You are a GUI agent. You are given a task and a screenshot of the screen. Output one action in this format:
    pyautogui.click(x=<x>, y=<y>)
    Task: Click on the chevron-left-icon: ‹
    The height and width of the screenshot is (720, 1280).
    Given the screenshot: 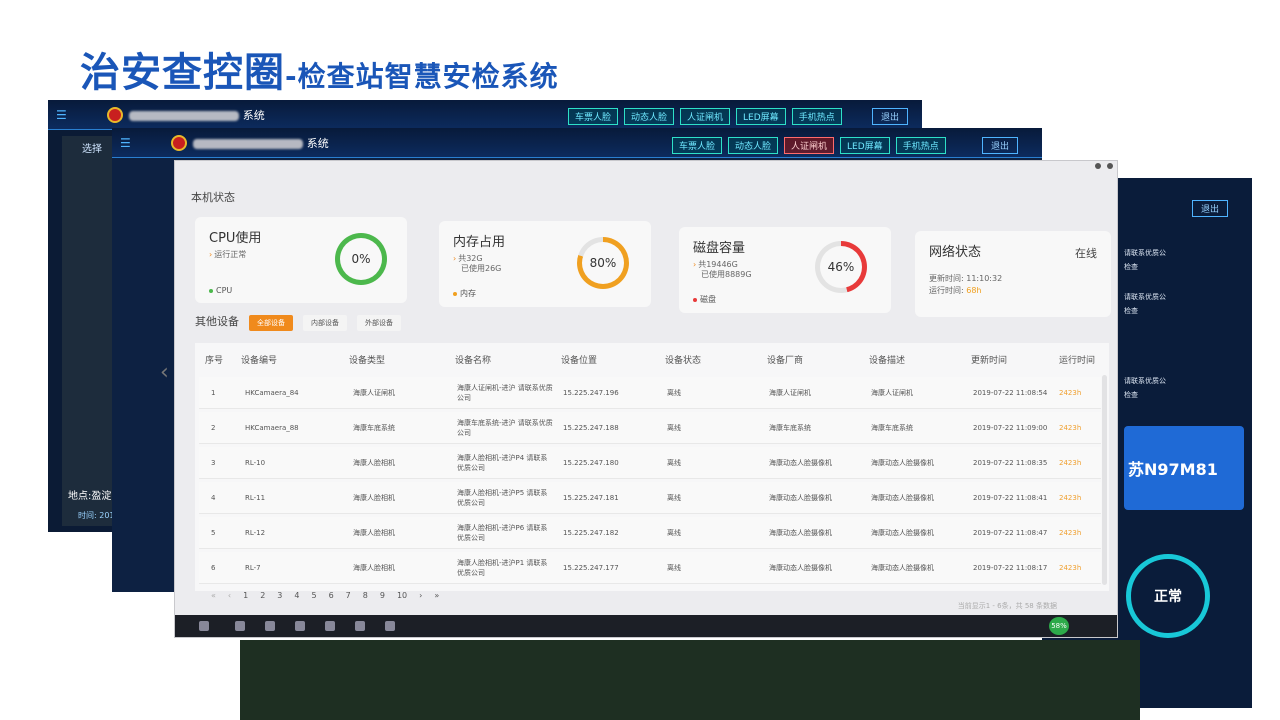 What is the action you would take?
    pyautogui.click(x=164, y=372)
    